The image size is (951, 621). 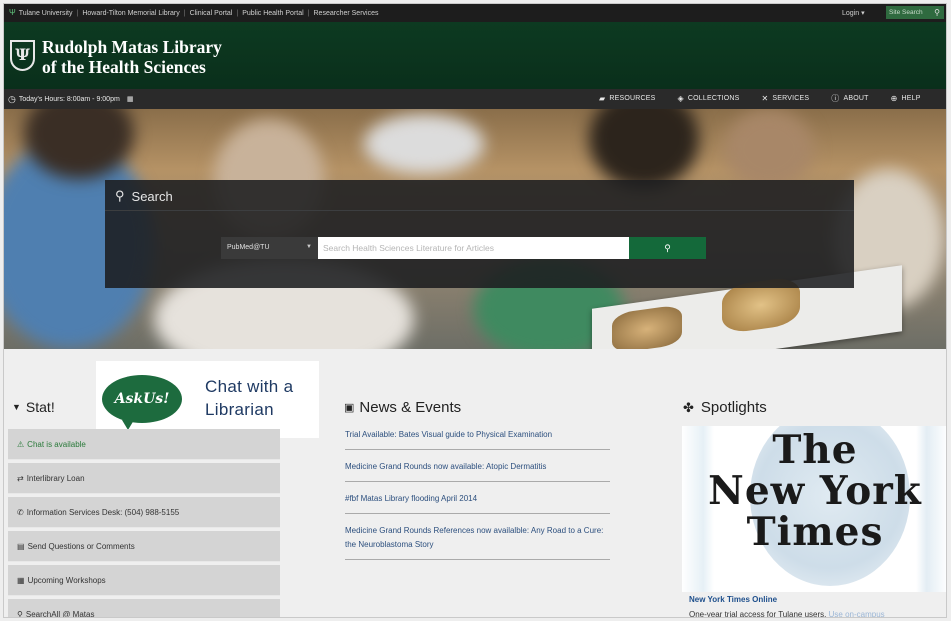 What do you see at coordinates (765, 98) in the screenshot?
I see `tools-icon: ✕` at bounding box center [765, 98].